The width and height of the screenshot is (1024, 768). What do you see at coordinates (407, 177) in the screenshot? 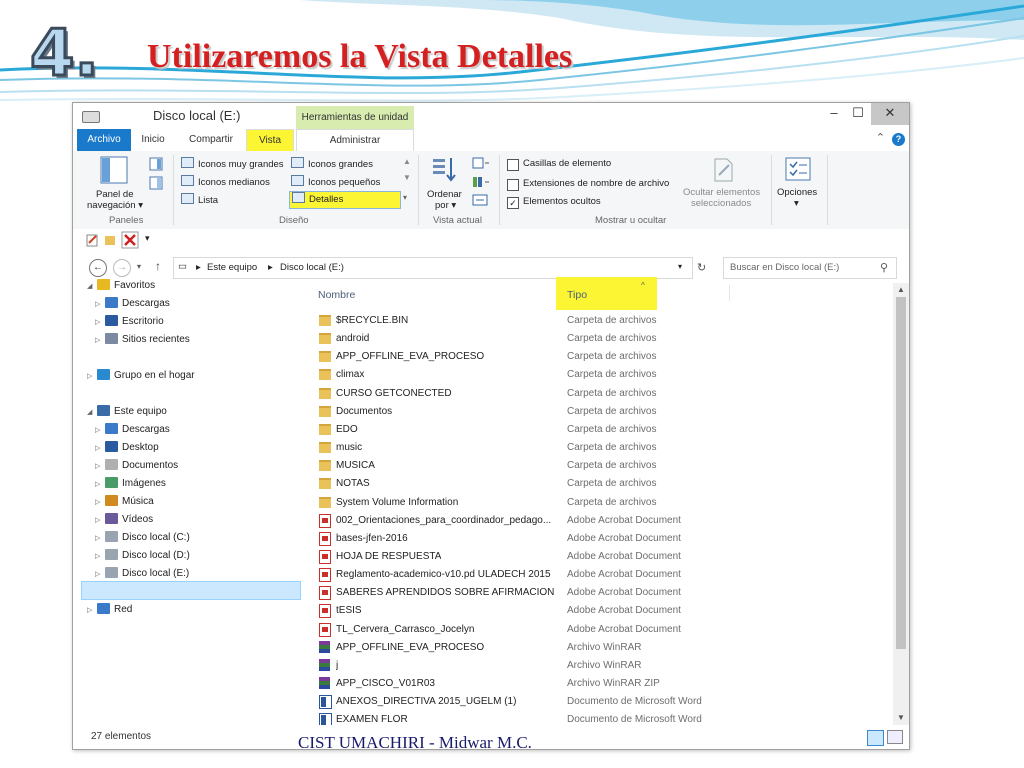
I see `layout-scroll-down-icon: ▼` at bounding box center [407, 177].